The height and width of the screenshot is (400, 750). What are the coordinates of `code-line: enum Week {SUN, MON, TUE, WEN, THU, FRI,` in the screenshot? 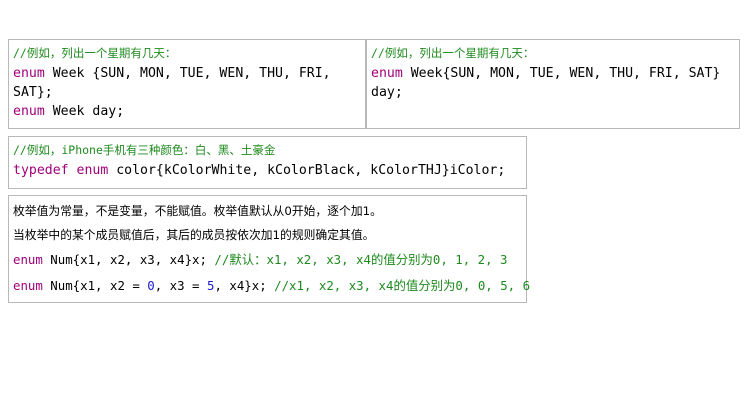 It's located at (189, 73).